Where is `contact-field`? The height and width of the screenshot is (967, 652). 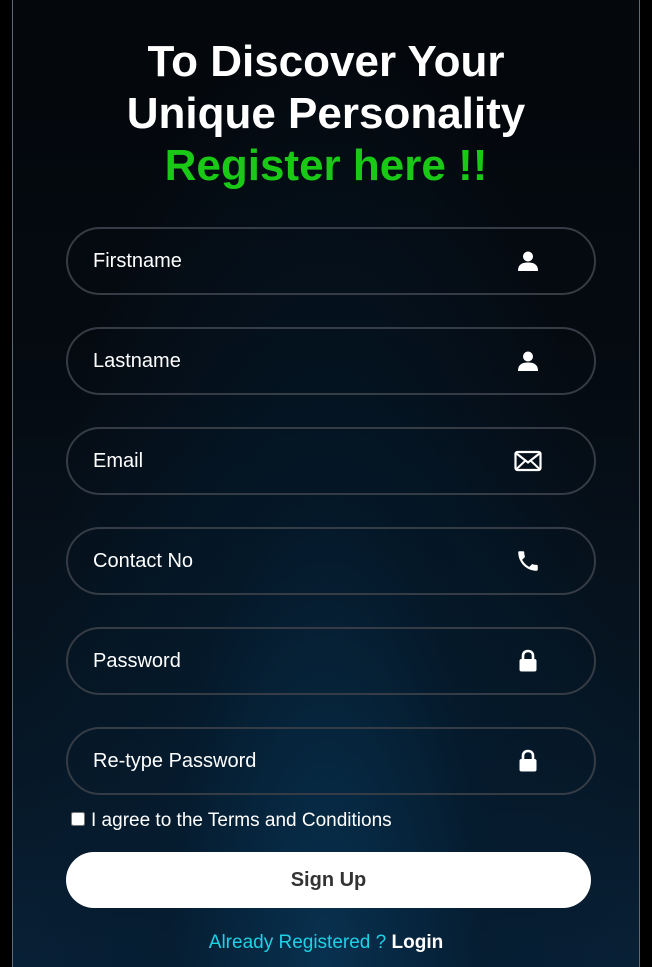
contact-field is located at coordinates (331, 561).